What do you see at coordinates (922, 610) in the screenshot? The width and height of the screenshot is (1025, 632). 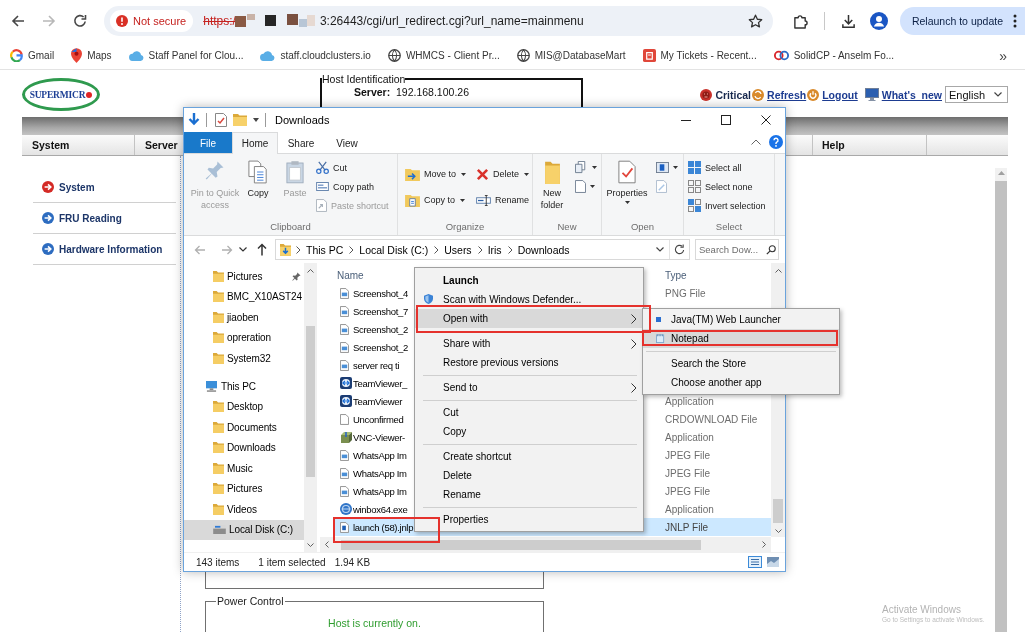 I see `activation-notice-title: Activate Windows` at bounding box center [922, 610].